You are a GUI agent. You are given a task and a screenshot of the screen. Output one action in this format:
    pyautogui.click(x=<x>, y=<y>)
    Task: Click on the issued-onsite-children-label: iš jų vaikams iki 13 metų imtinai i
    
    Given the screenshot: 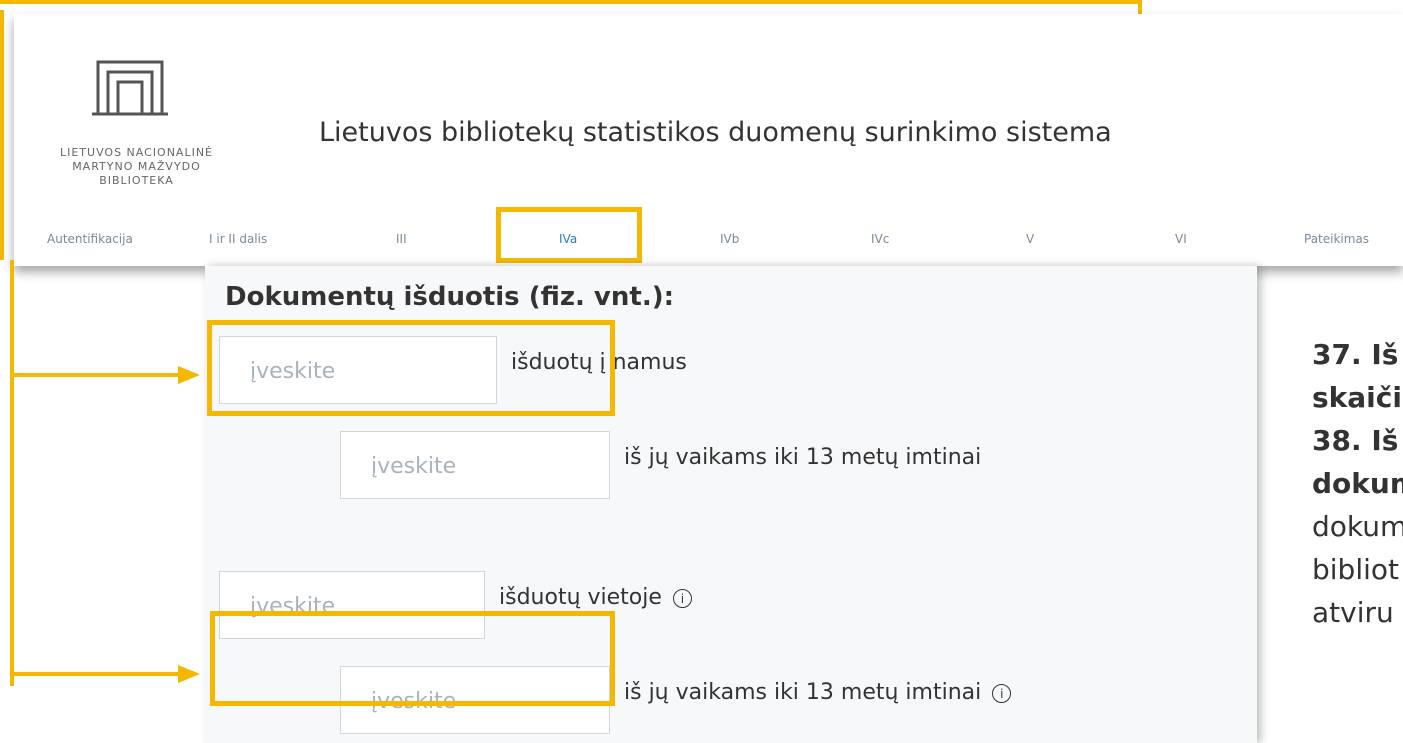 What is the action you would take?
    pyautogui.click(x=818, y=692)
    